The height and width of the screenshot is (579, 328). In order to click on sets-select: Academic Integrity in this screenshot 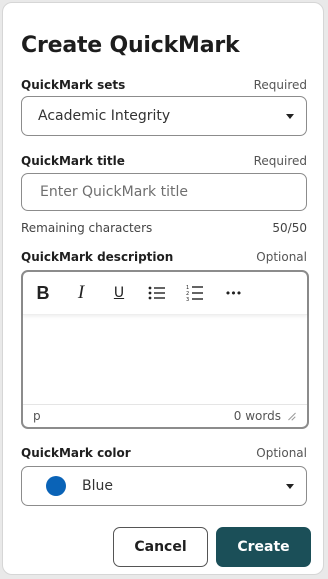, I will do `click(164, 116)`.